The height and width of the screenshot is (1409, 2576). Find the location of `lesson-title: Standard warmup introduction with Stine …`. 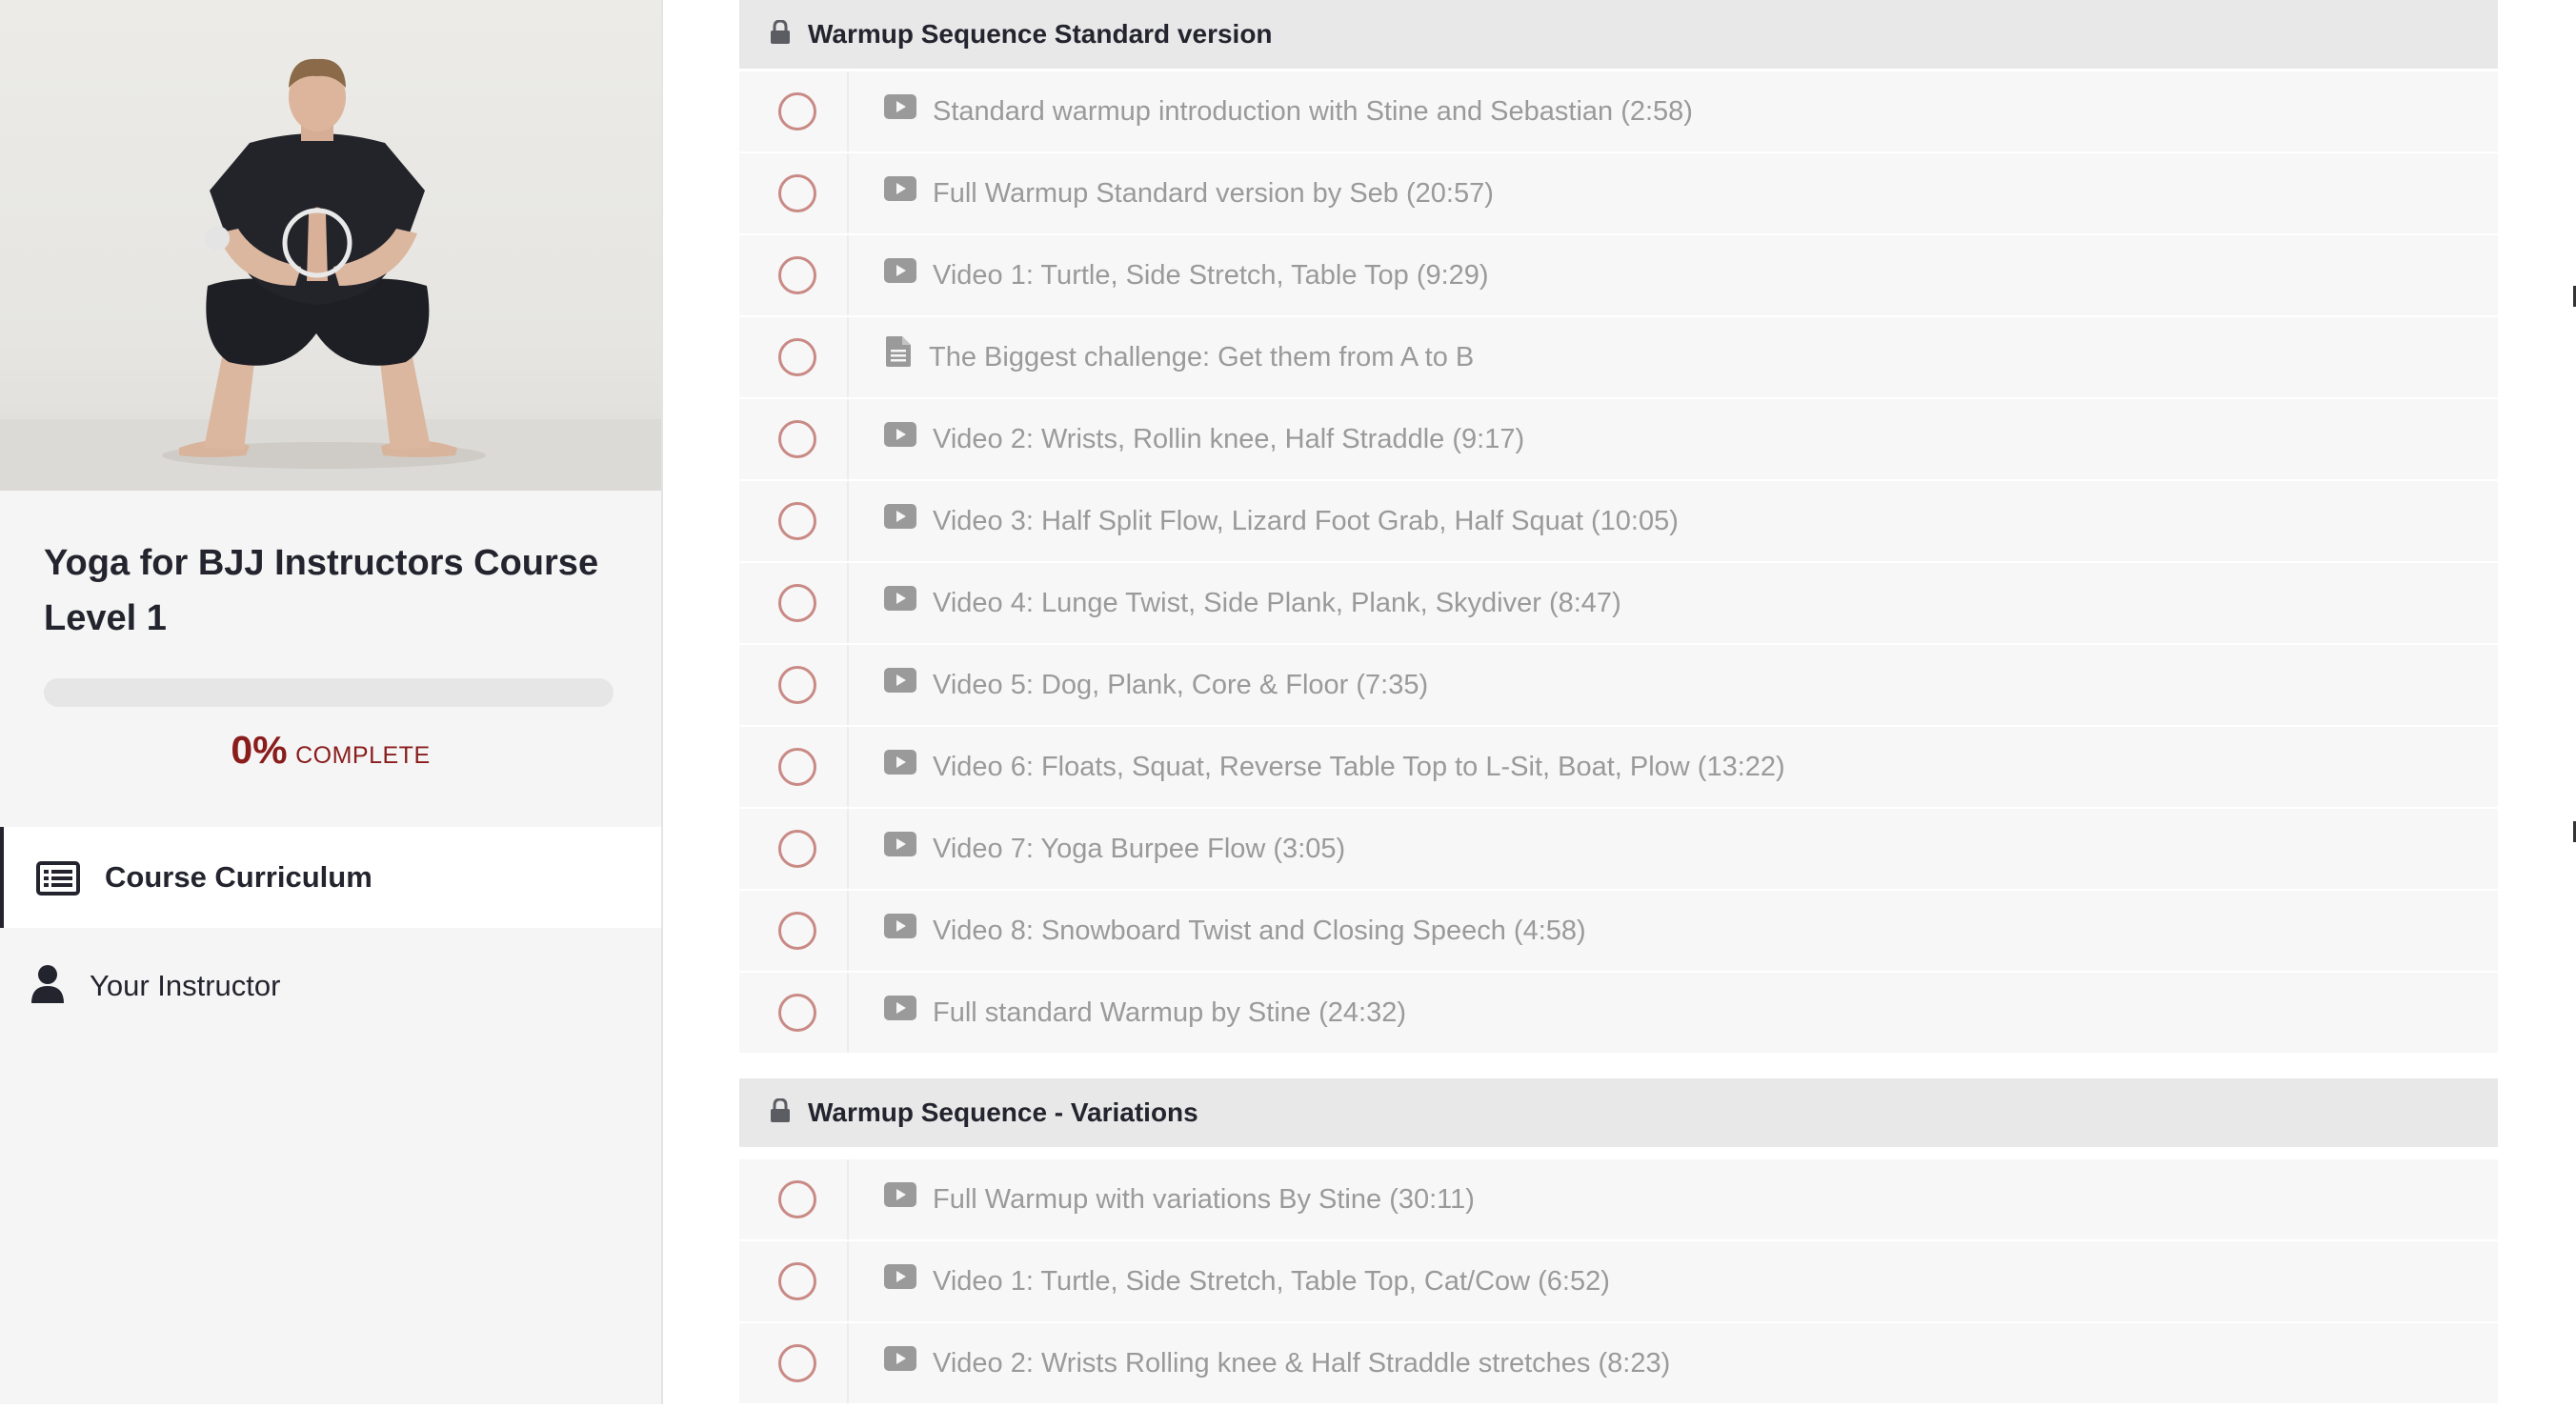

lesson-title: Standard warmup introduction with Stine … is located at coordinates (1313, 111).